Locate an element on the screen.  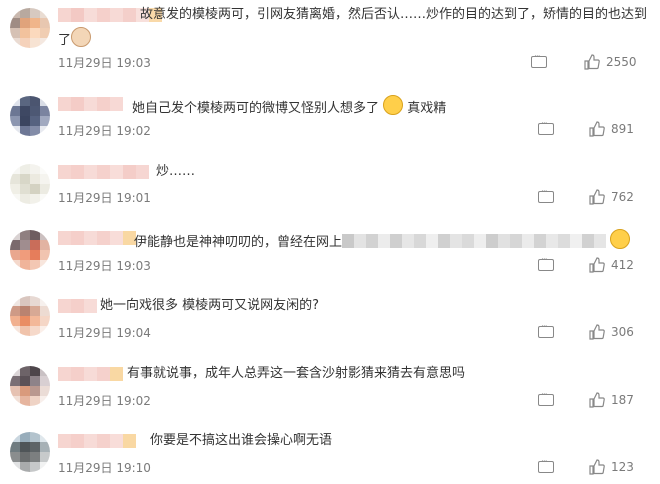
comment-text-part: 故意发的模棱两可，引网友猜离婚，然后否认……炒作的目的达到了，矫情的目的也达到 is located at coordinates (394, 14).